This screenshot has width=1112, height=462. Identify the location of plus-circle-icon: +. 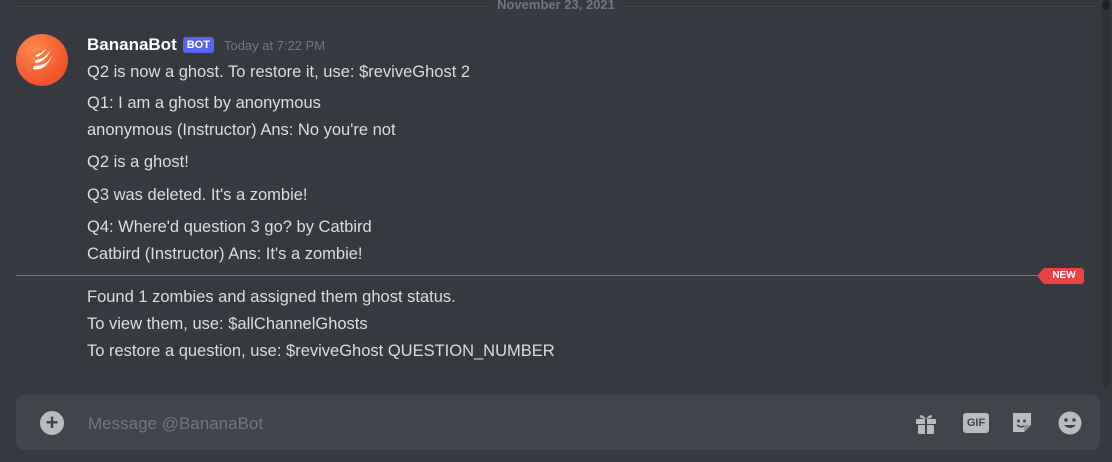
(52, 423).